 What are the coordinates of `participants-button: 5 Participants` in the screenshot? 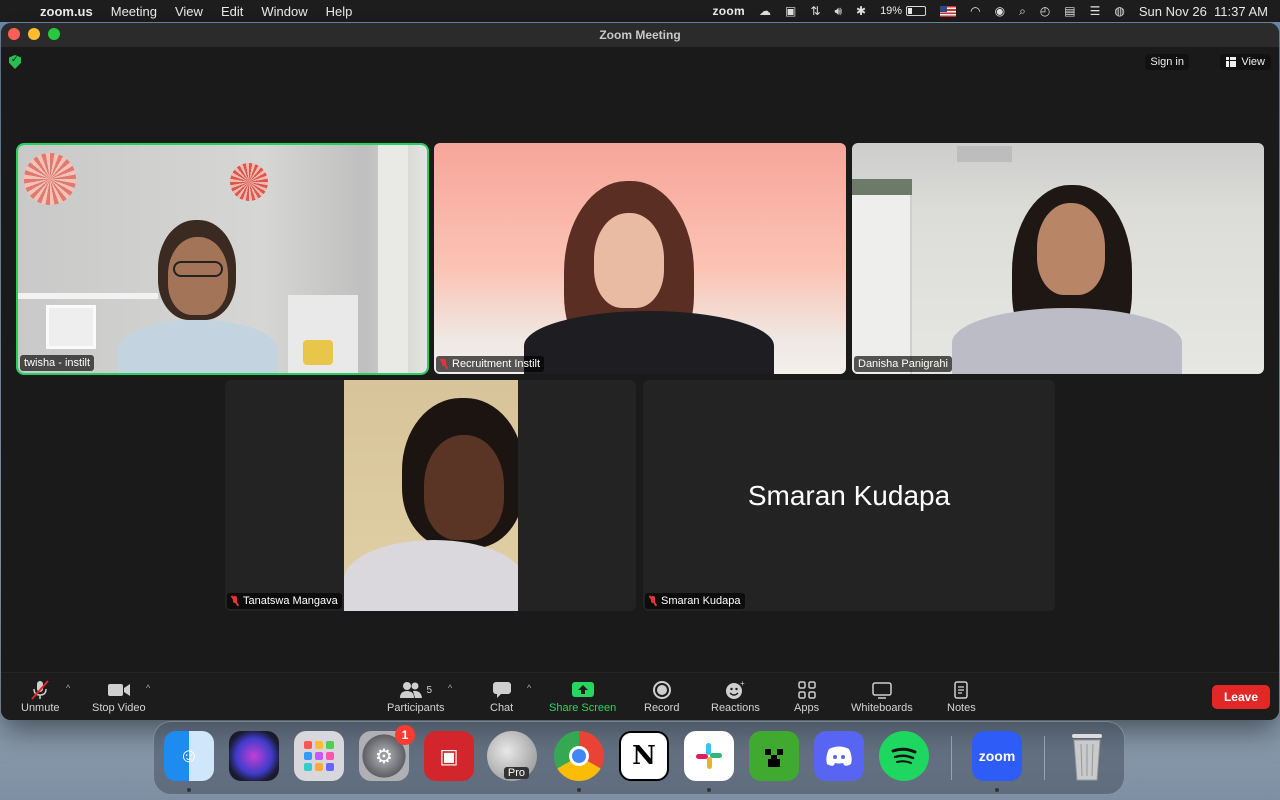 It's located at (415, 696).